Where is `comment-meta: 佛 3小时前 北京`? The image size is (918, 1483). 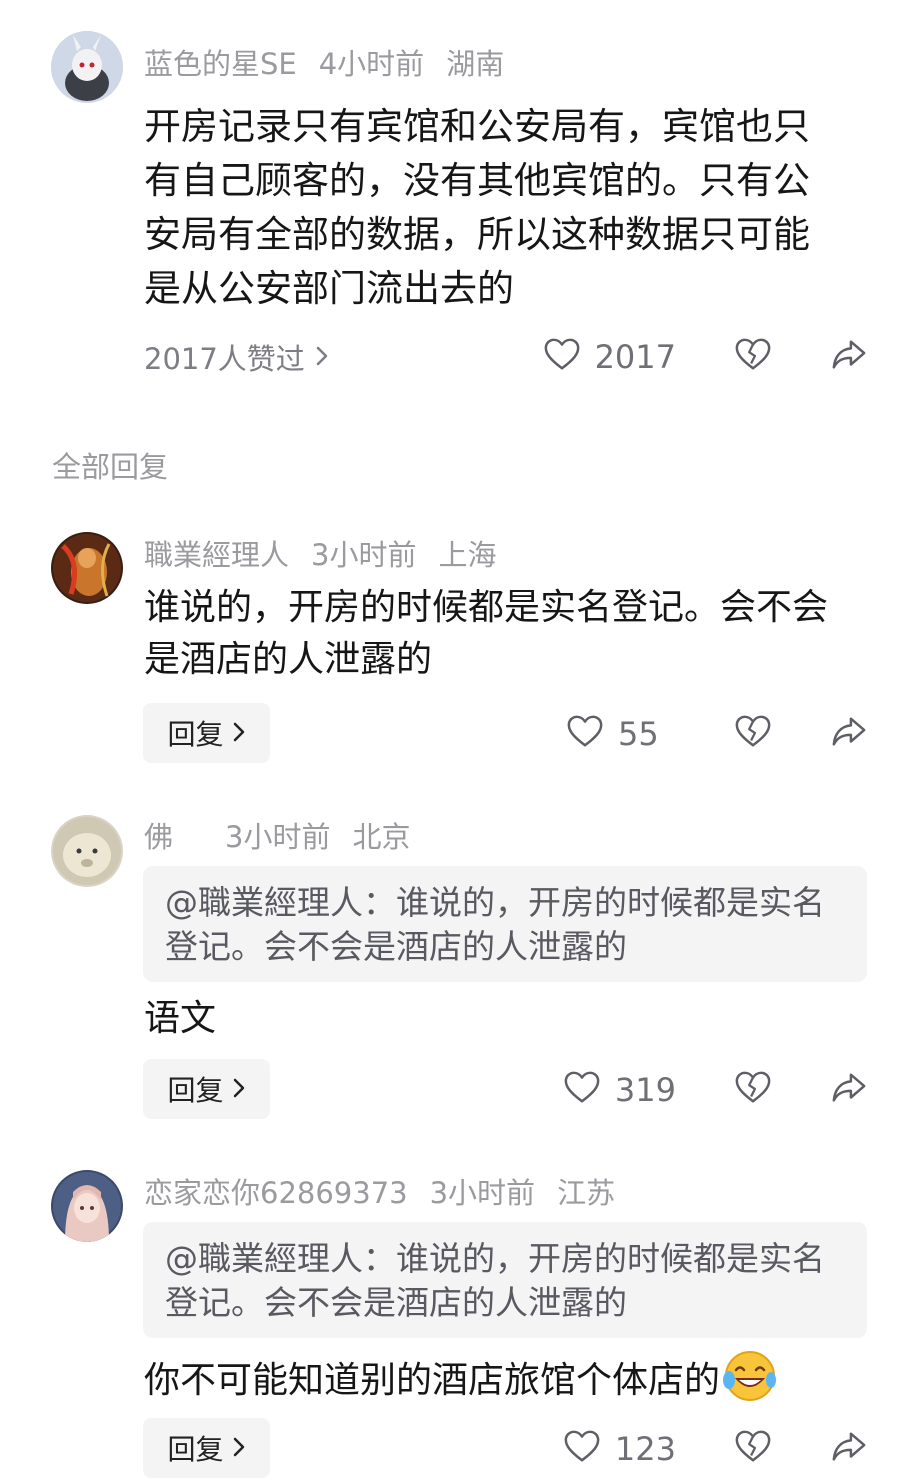 comment-meta: 佛 3小时前 北京 is located at coordinates (277, 835).